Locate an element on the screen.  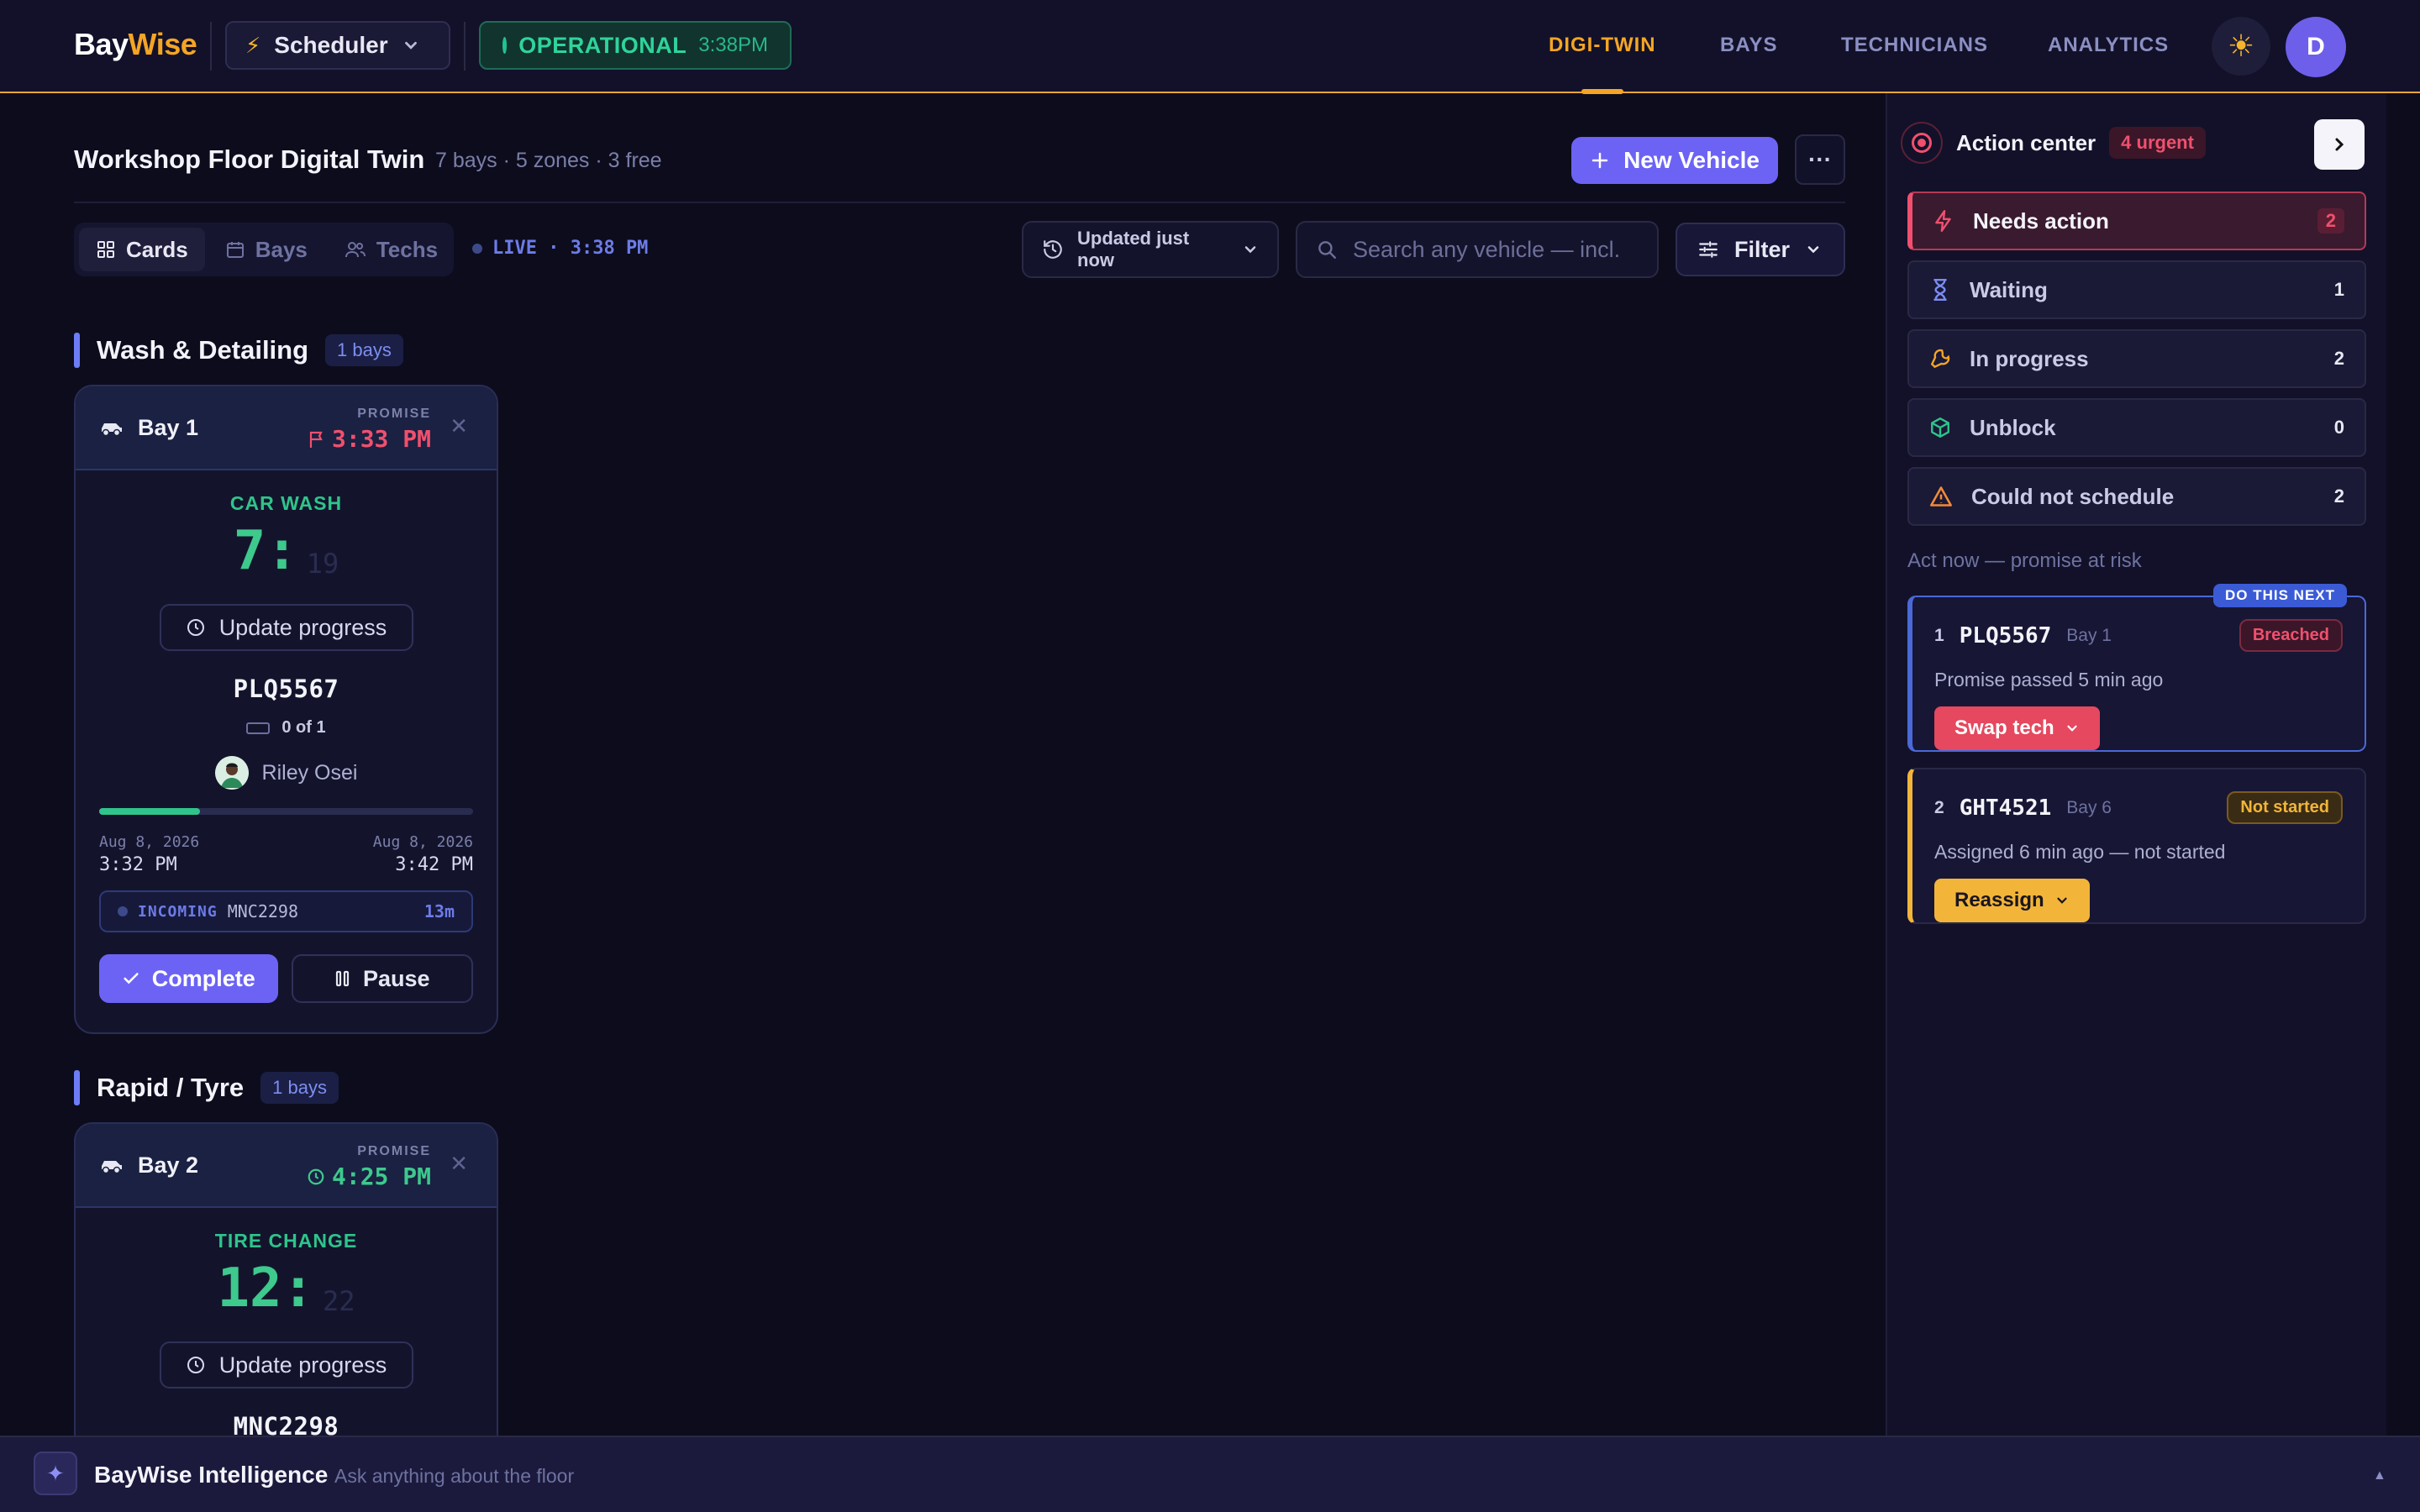
bolt-icon is located at coordinates (1943, 221).